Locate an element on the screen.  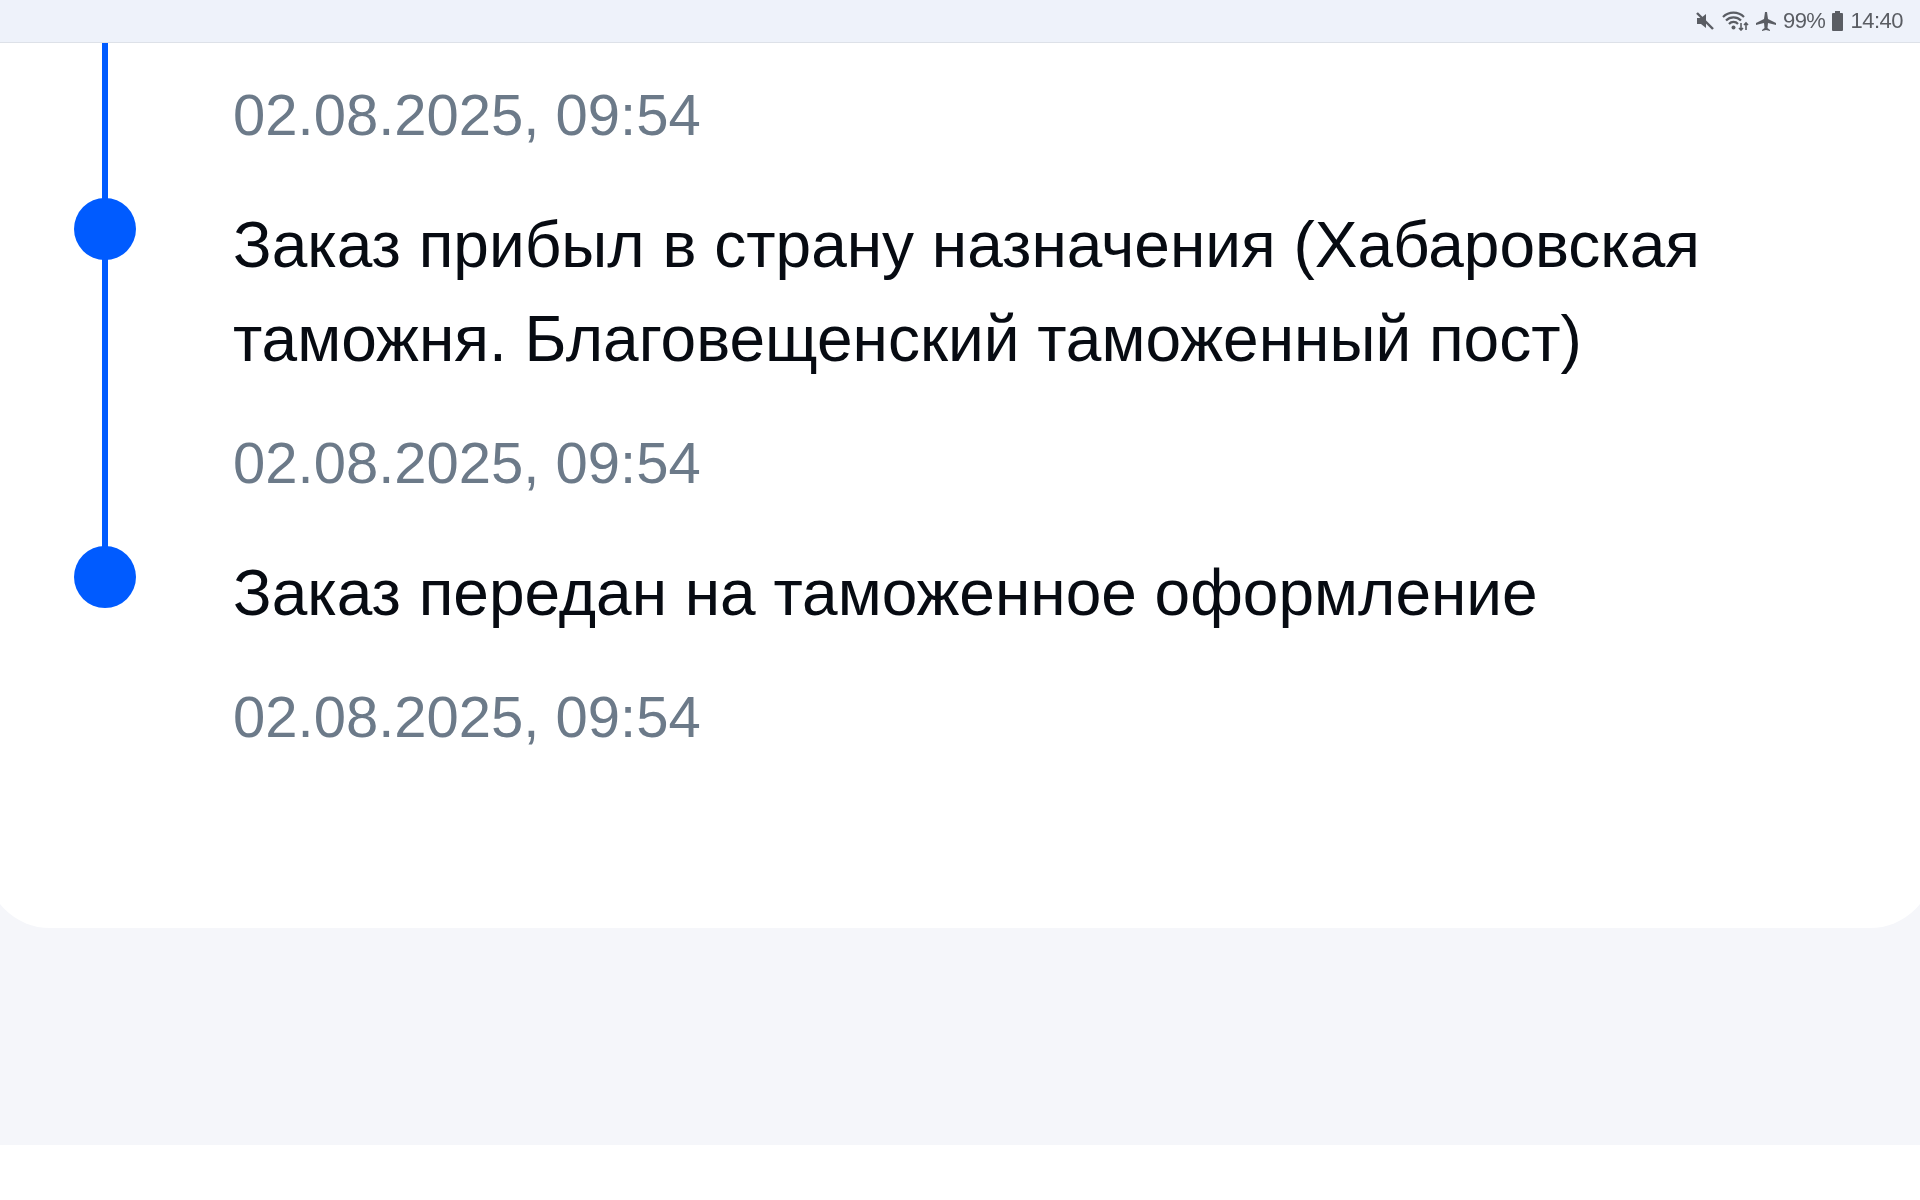
wifi-icon is located at coordinates (1735, 21).